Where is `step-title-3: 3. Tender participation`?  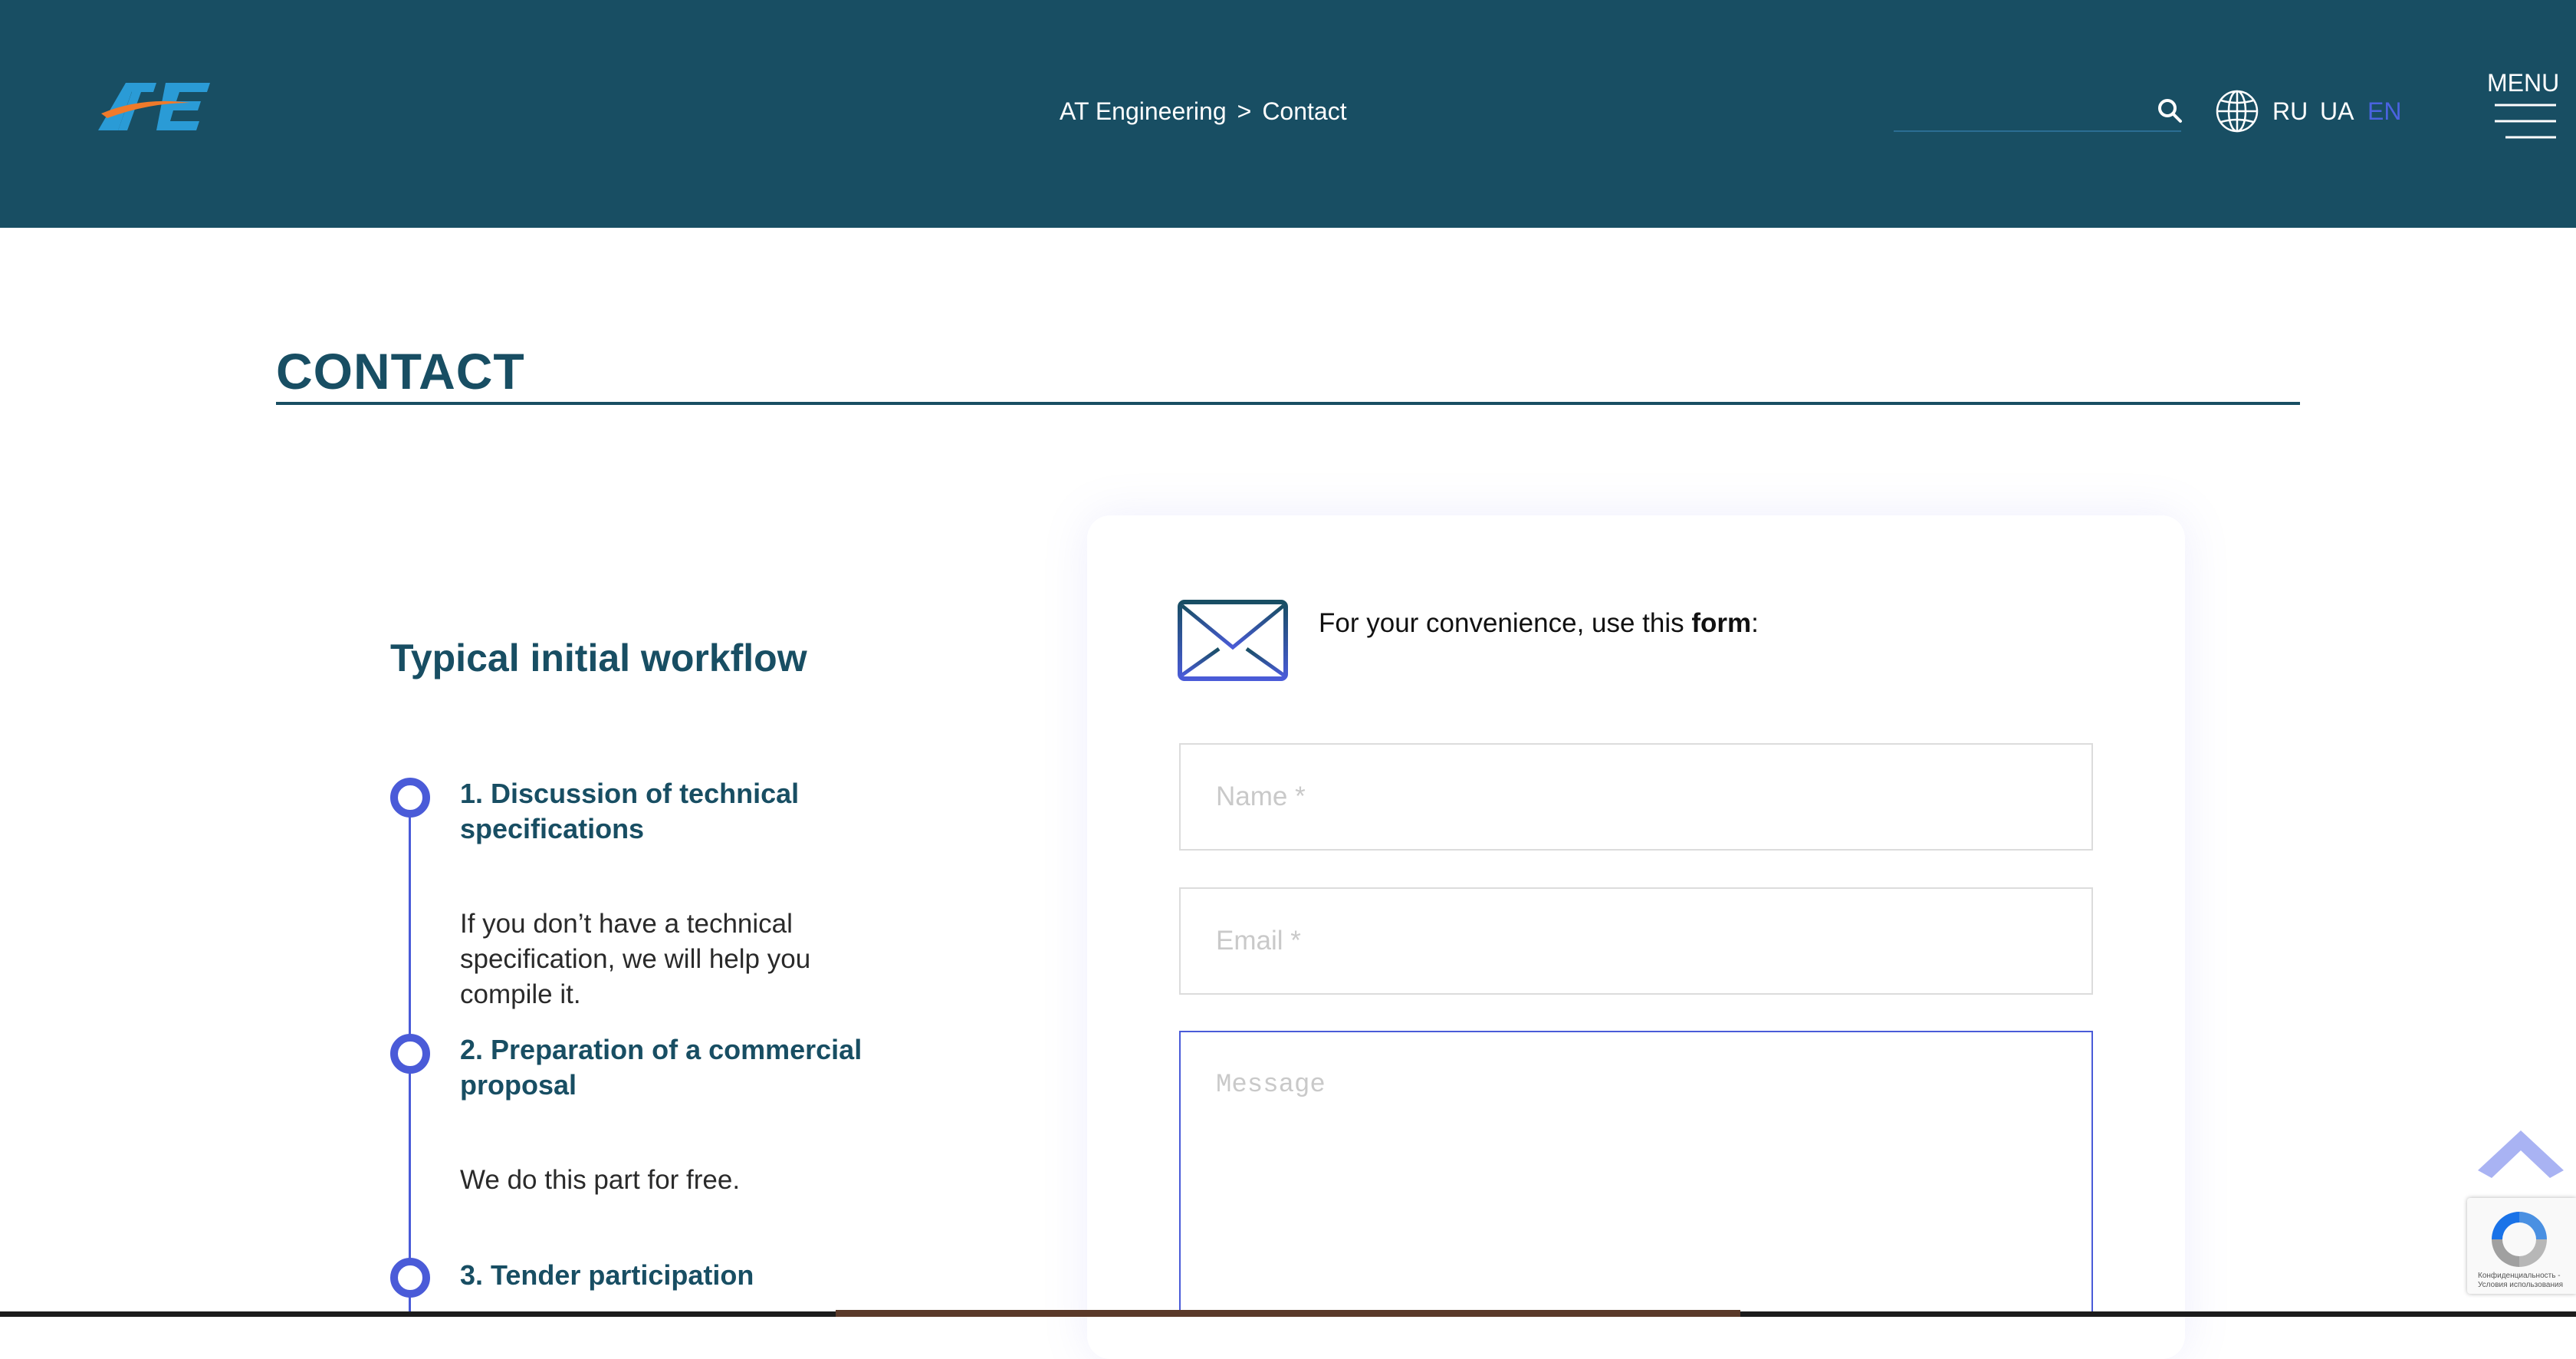
step-title-3: 3. Tender participation is located at coordinates (607, 1275).